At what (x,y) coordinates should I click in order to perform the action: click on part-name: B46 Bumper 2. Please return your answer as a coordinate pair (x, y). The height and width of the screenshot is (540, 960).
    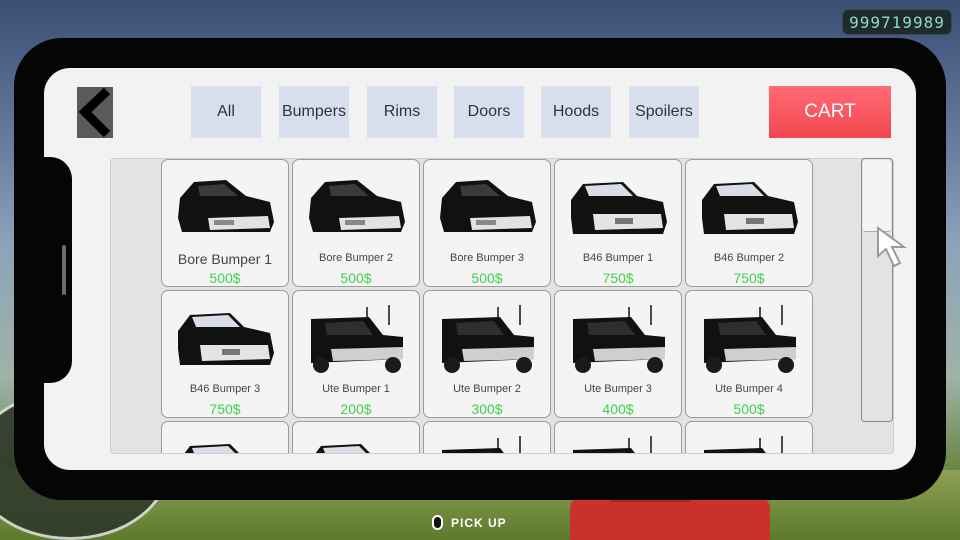
    Looking at the image, I should click on (749, 258).